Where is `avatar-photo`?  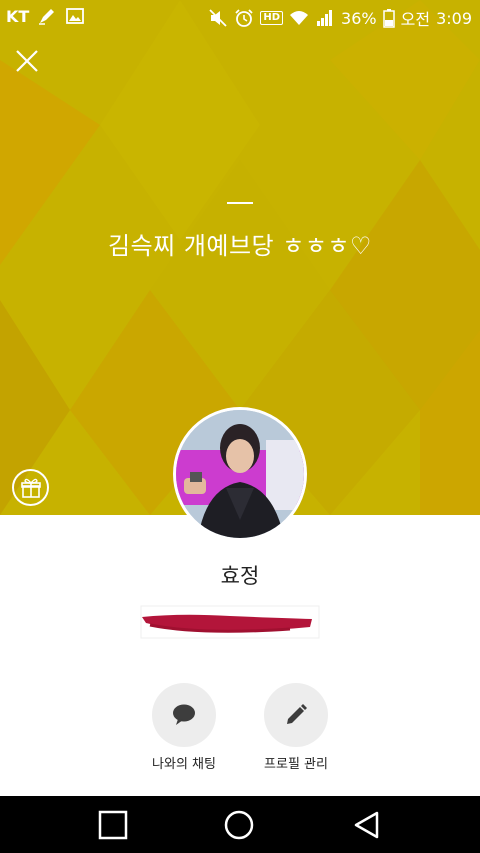 avatar-photo is located at coordinates (240, 474).